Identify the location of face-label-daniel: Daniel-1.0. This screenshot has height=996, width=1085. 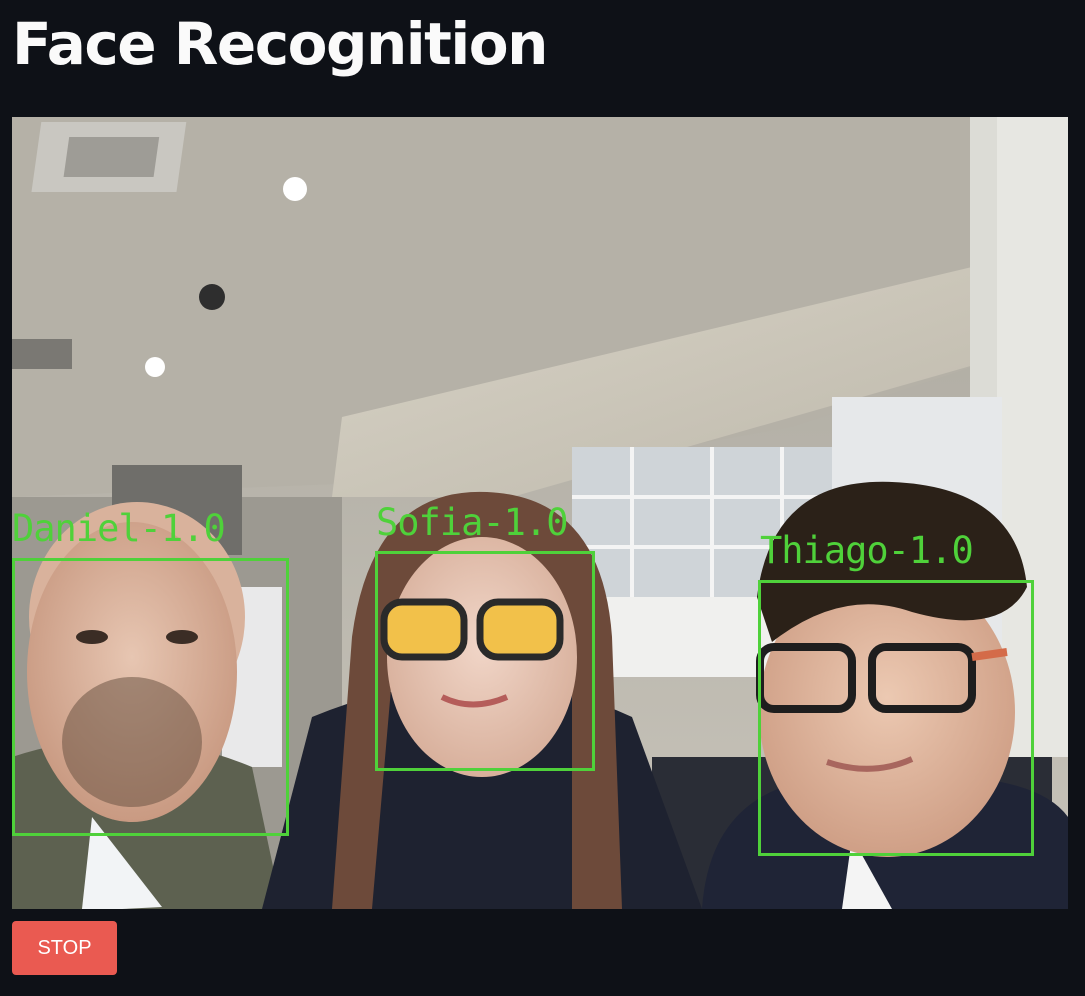
(119, 528).